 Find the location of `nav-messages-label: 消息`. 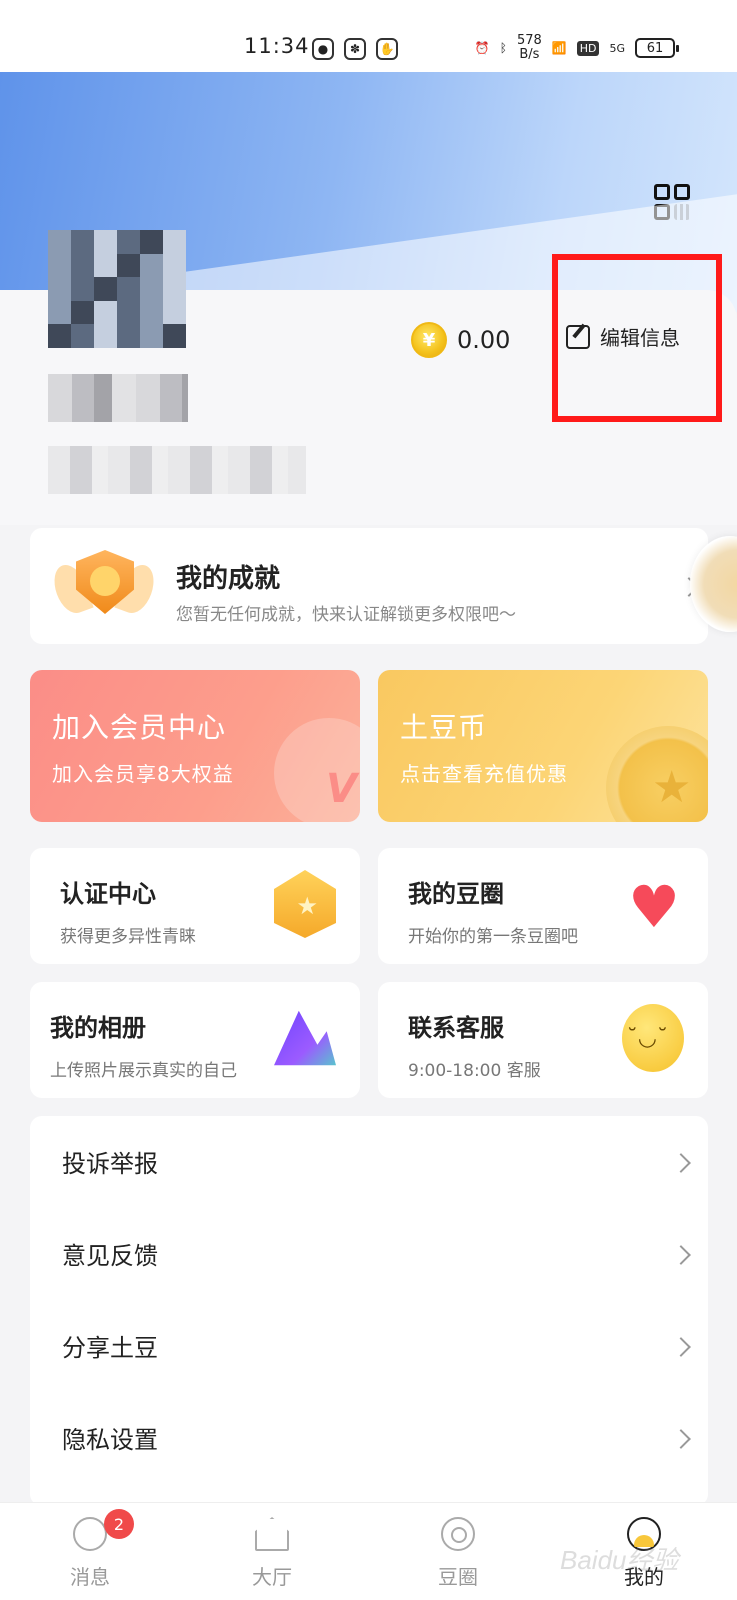

nav-messages-label: 消息 is located at coordinates (90, 1577).